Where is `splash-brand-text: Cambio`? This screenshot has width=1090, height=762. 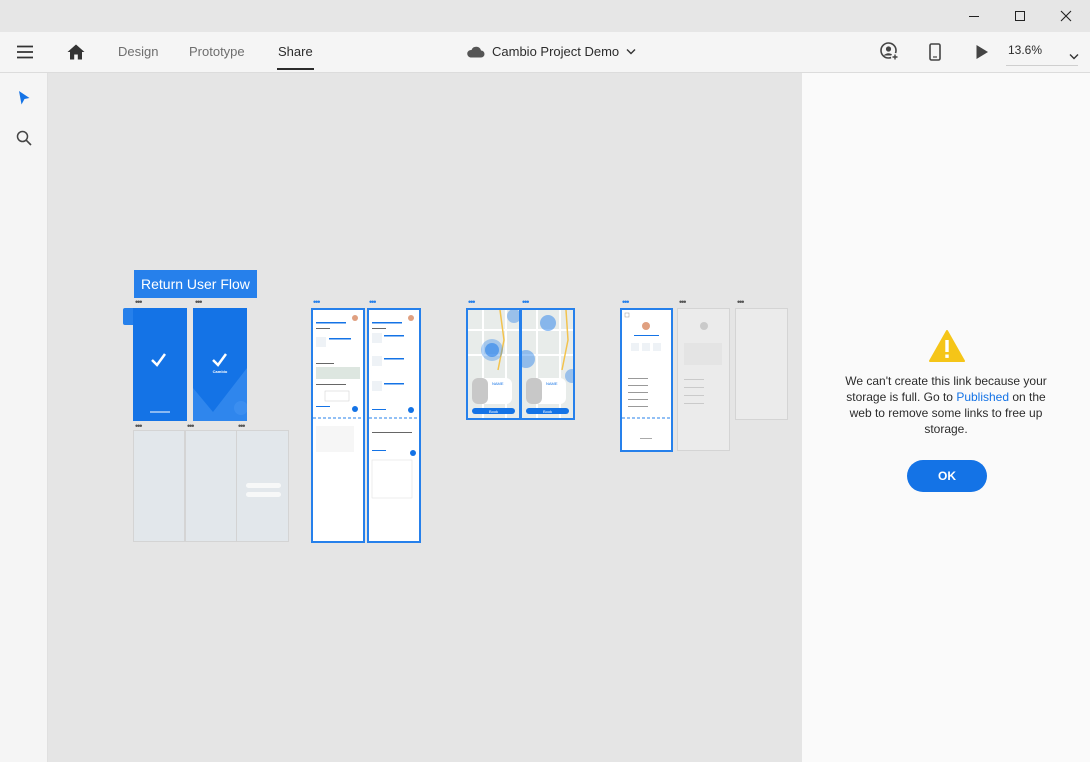 splash-brand-text: Cambio is located at coordinates (220, 371).